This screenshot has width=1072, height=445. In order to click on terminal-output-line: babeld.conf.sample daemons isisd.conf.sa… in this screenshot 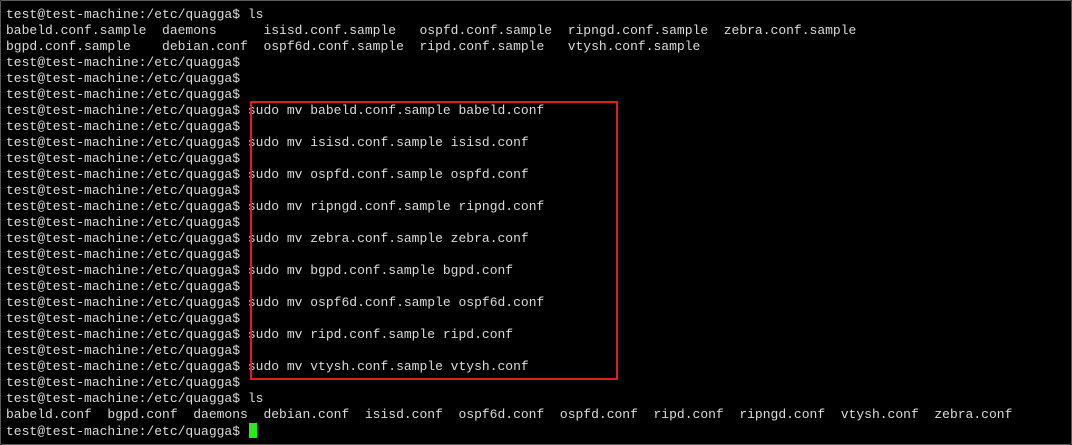, I will do `click(431, 30)`.